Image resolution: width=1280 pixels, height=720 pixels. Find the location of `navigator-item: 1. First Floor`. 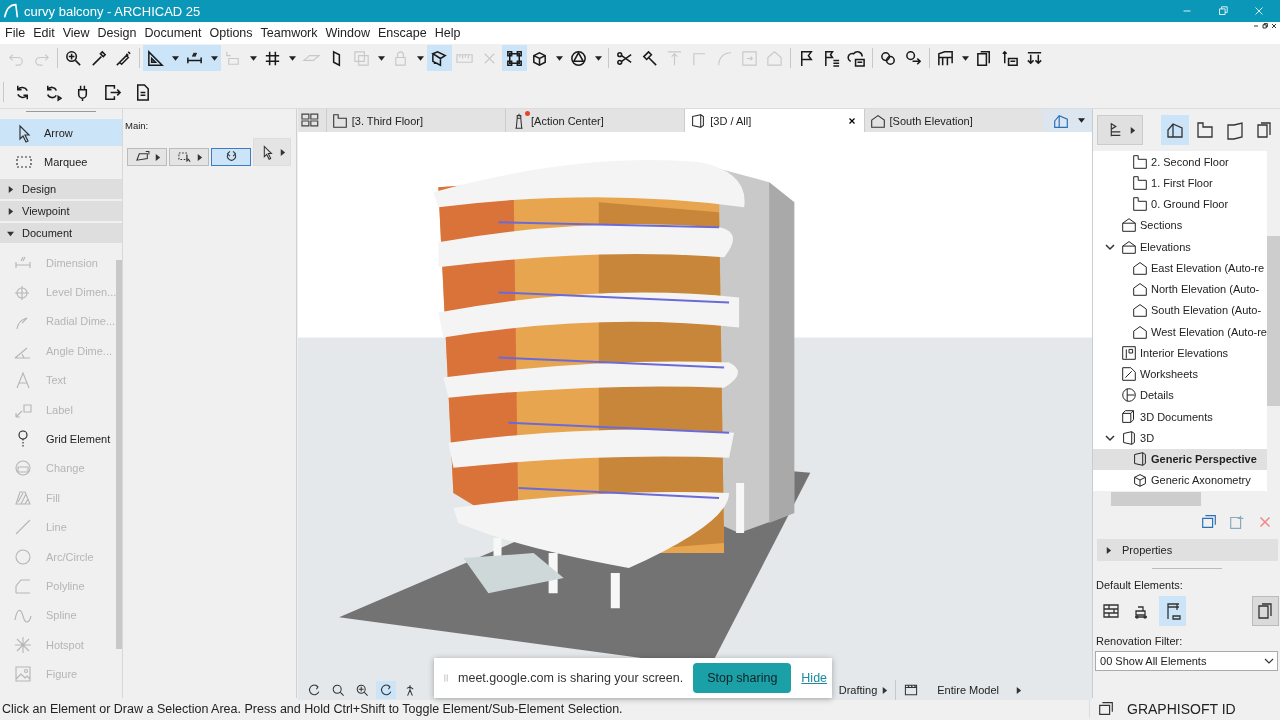

navigator-item: 1. First Floor is located at coordinates (1180, 183).